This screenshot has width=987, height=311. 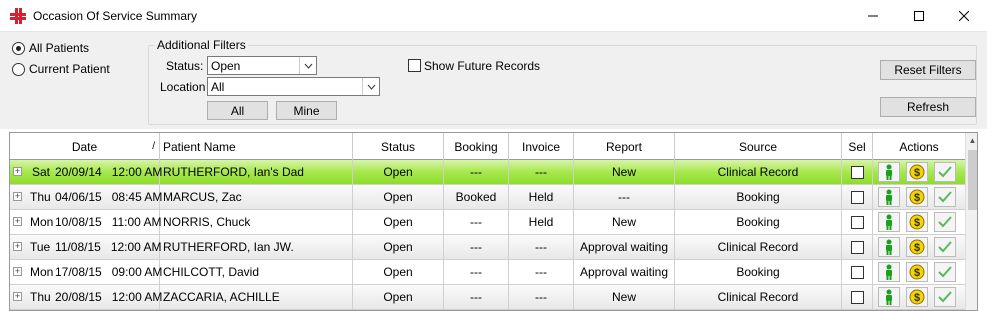 I want to click on all-patients-label: All Patients, so click(x=59, y=48).